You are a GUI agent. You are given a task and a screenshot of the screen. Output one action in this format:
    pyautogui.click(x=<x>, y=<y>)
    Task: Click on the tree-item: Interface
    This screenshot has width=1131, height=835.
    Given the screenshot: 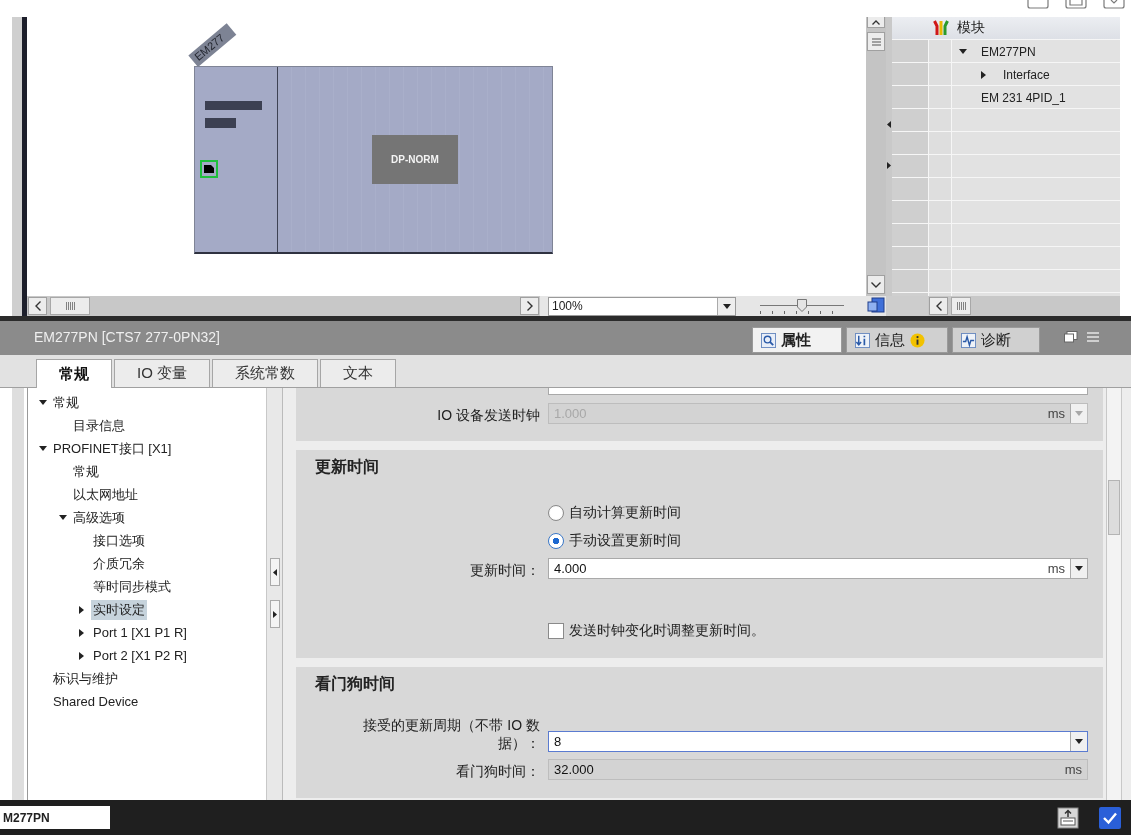 What is the action you would take?
    pyautogui.click(x=1026, y=74)
    